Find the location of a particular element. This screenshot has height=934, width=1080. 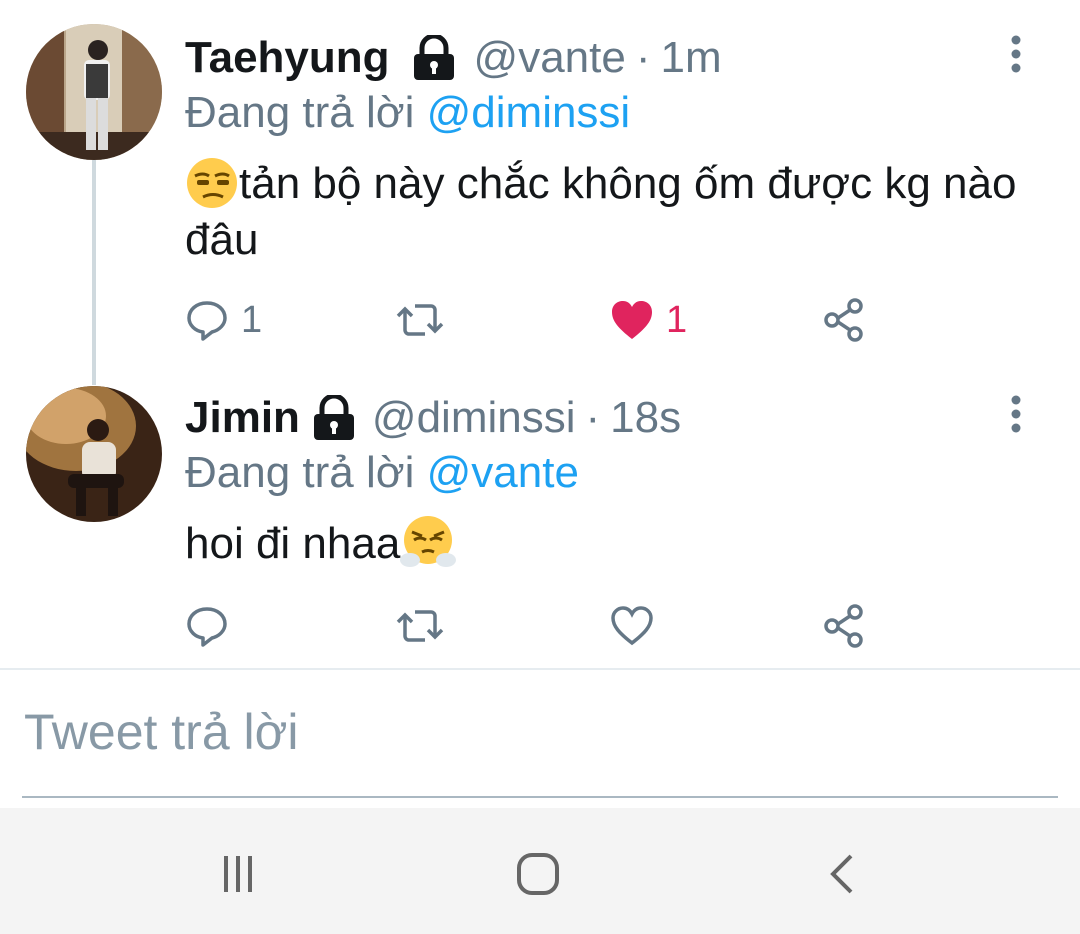

divider is located at coordinates (540, 669).